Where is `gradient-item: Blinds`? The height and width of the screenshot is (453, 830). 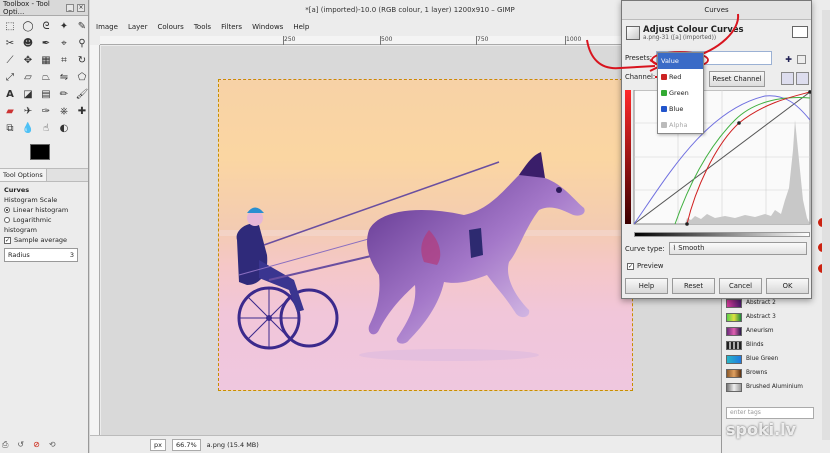 gradient-item: Blinds is located at coordinates (776, 345).